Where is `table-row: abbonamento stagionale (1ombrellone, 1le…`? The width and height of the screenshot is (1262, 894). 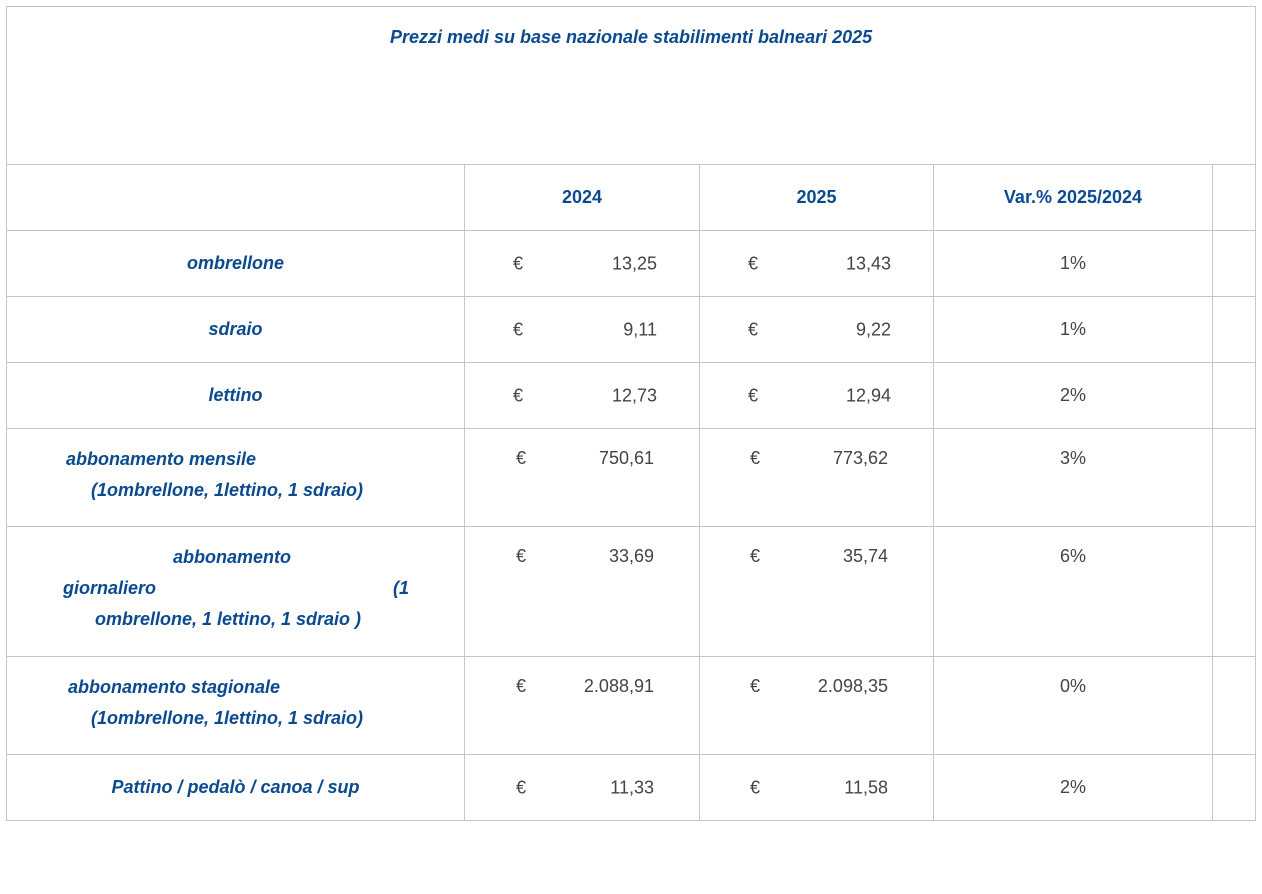
table-row: abbonamento stagionale (1ombrellone, 1le… is located at coordinates (631, 705).